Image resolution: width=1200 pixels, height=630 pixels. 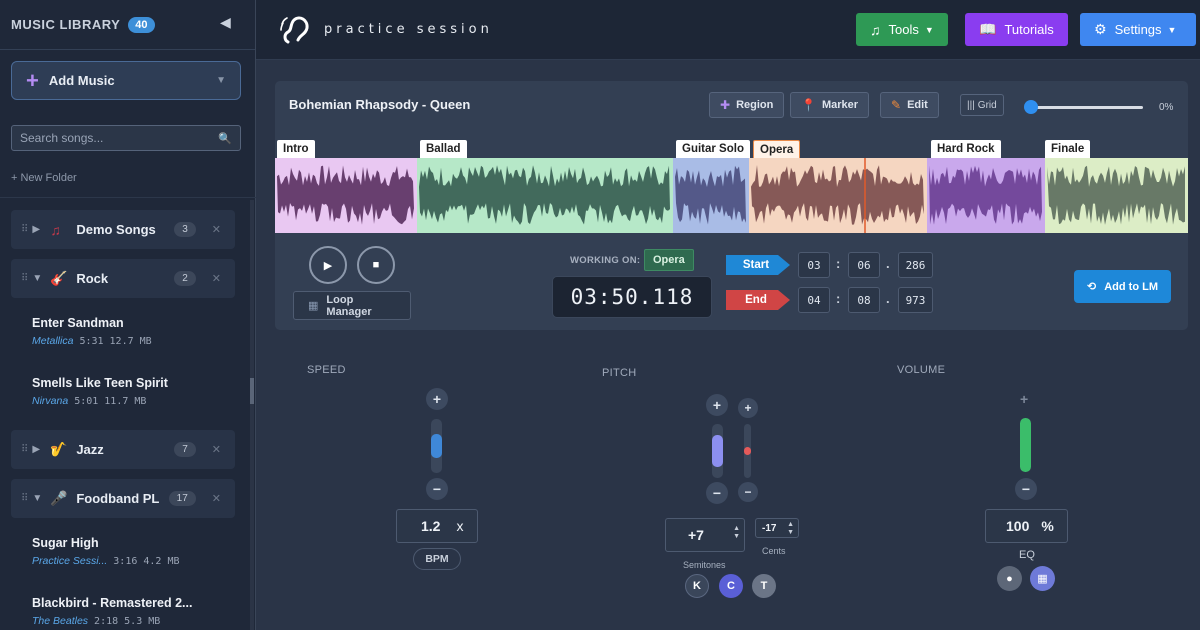 I want to click on settings-button: ⚙ Settings ▼, so click(x=1138, y=29).